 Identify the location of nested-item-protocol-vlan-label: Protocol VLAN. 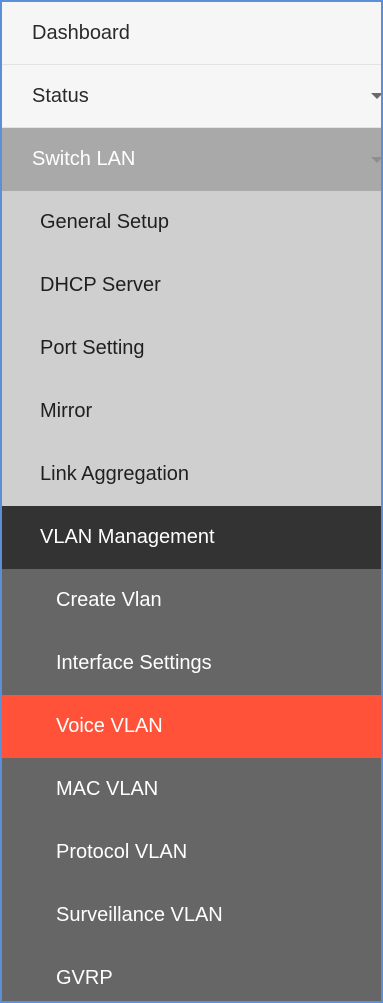
(122, 852).